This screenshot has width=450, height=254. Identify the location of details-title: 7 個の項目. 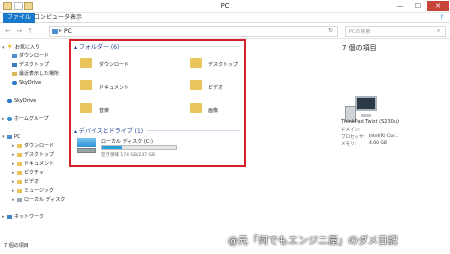
(359, 48).